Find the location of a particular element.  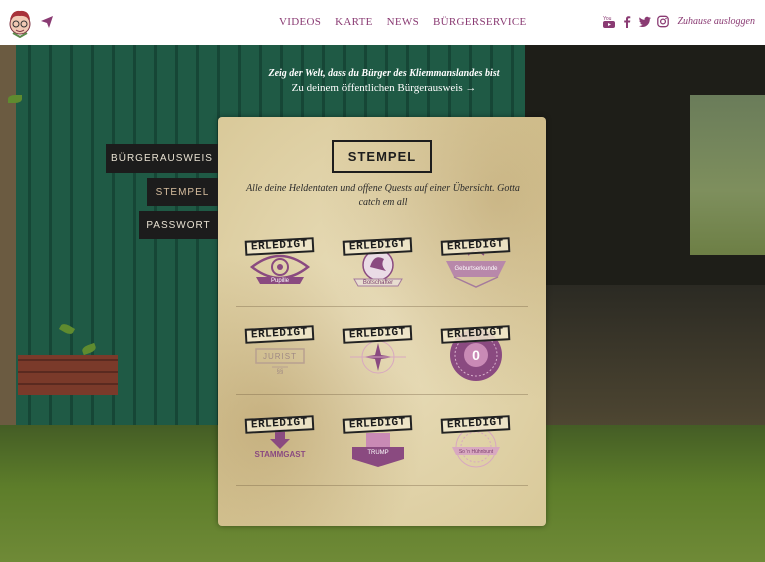

badge-caption: Geburtserkunde is located at coordinates (476, 269).